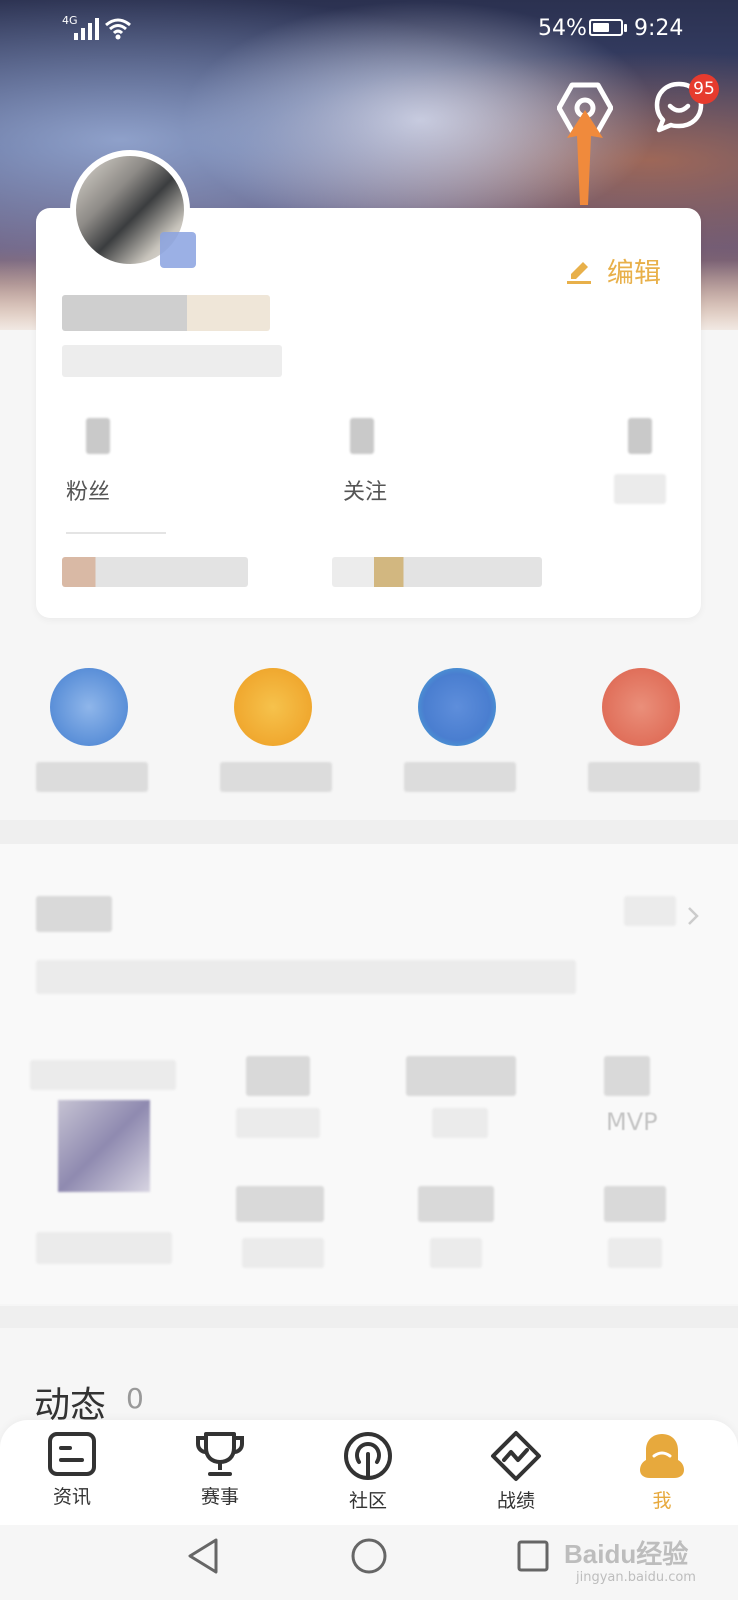 The image size is (738, 1600). Describe the element at coordinates (693, 916) in the screenshot. I see `chevron-right-icon` at that location.